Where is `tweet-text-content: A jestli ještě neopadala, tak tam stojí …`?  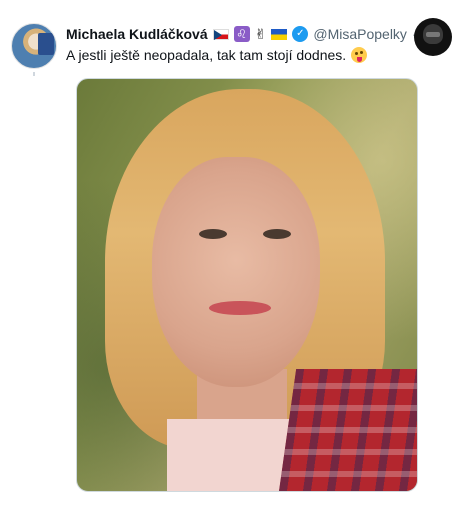 tweet-text-content: A jestli ještě neopadala, tak tam stojí … is located at coordinates (206, 55).